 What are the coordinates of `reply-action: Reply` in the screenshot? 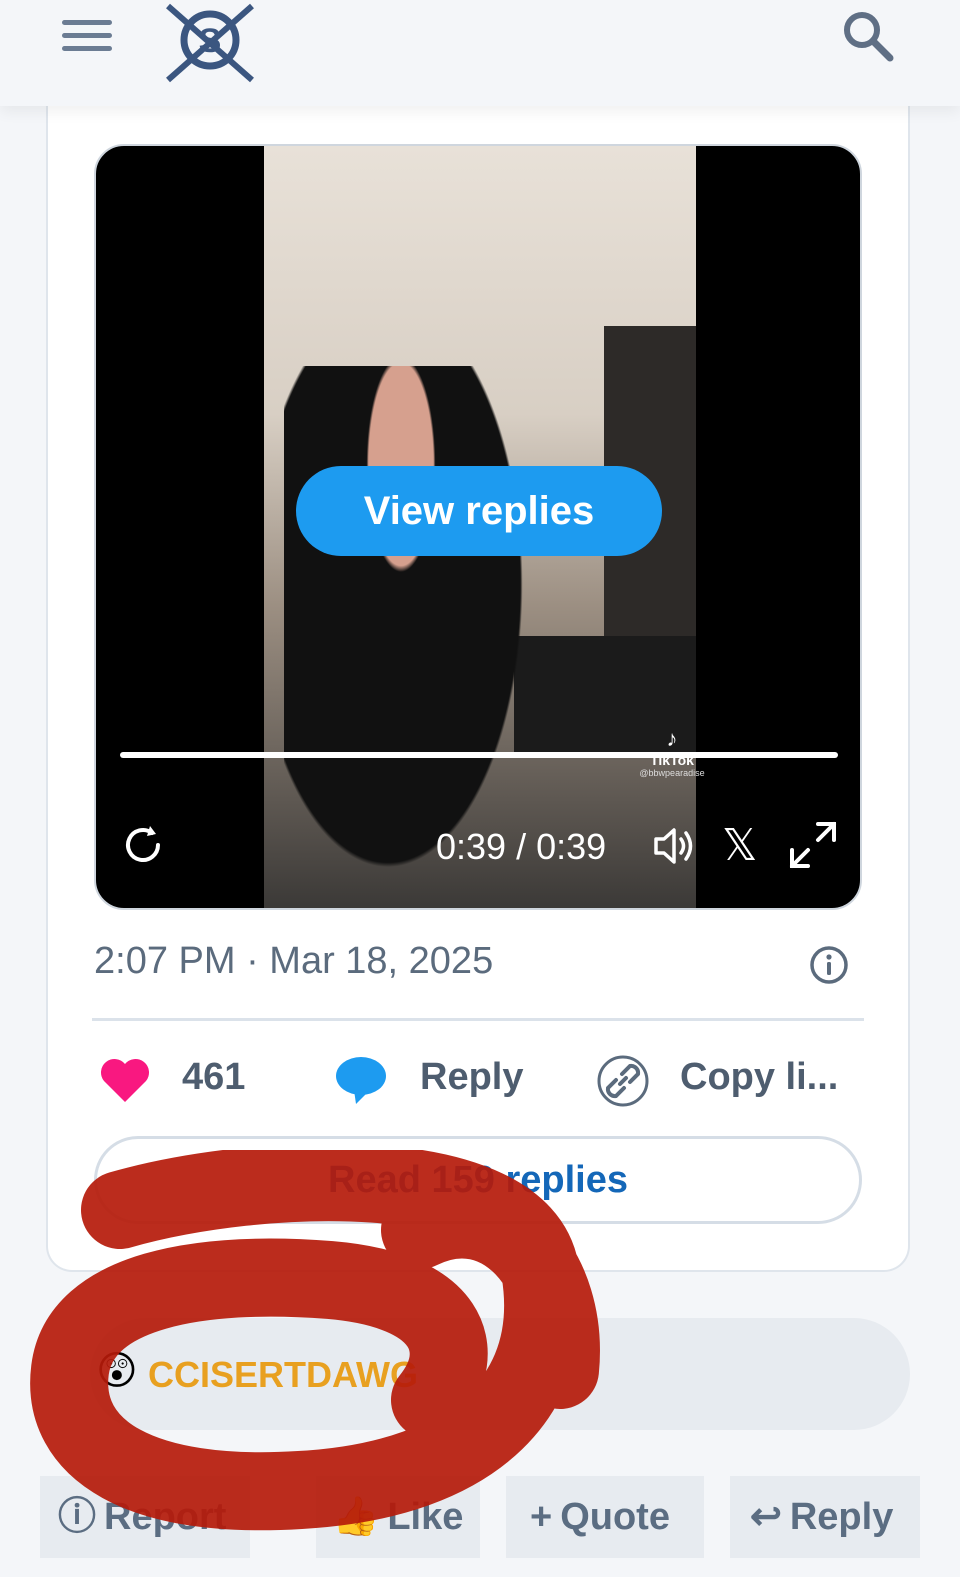 It's located at (471, 1077).